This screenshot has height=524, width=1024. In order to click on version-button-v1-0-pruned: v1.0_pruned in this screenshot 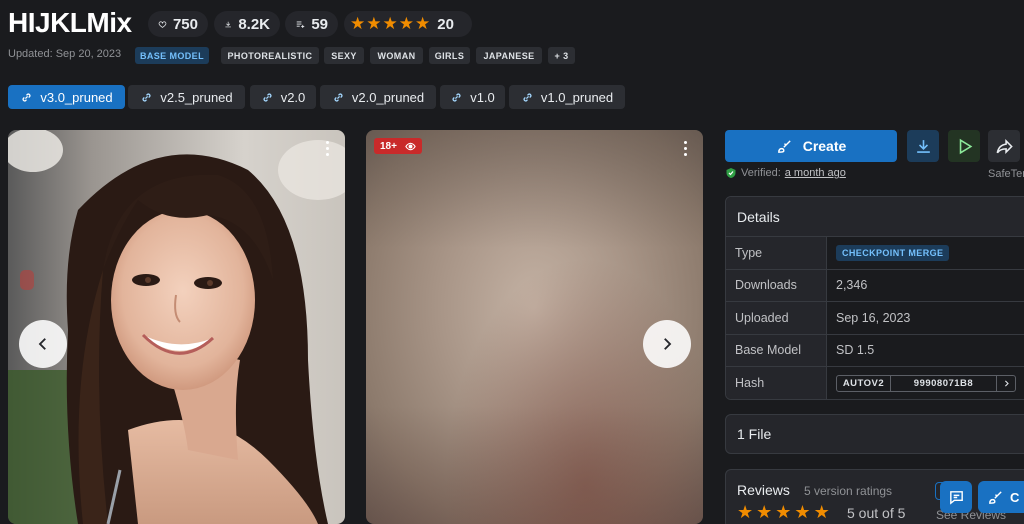, I will do `click(567, 97)`.